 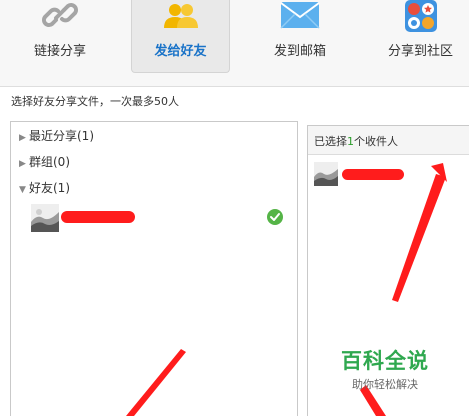 What do you see at coordinates (60, 17) in the screenshot?
I see `link-icon` at bounding box center [60, 17].